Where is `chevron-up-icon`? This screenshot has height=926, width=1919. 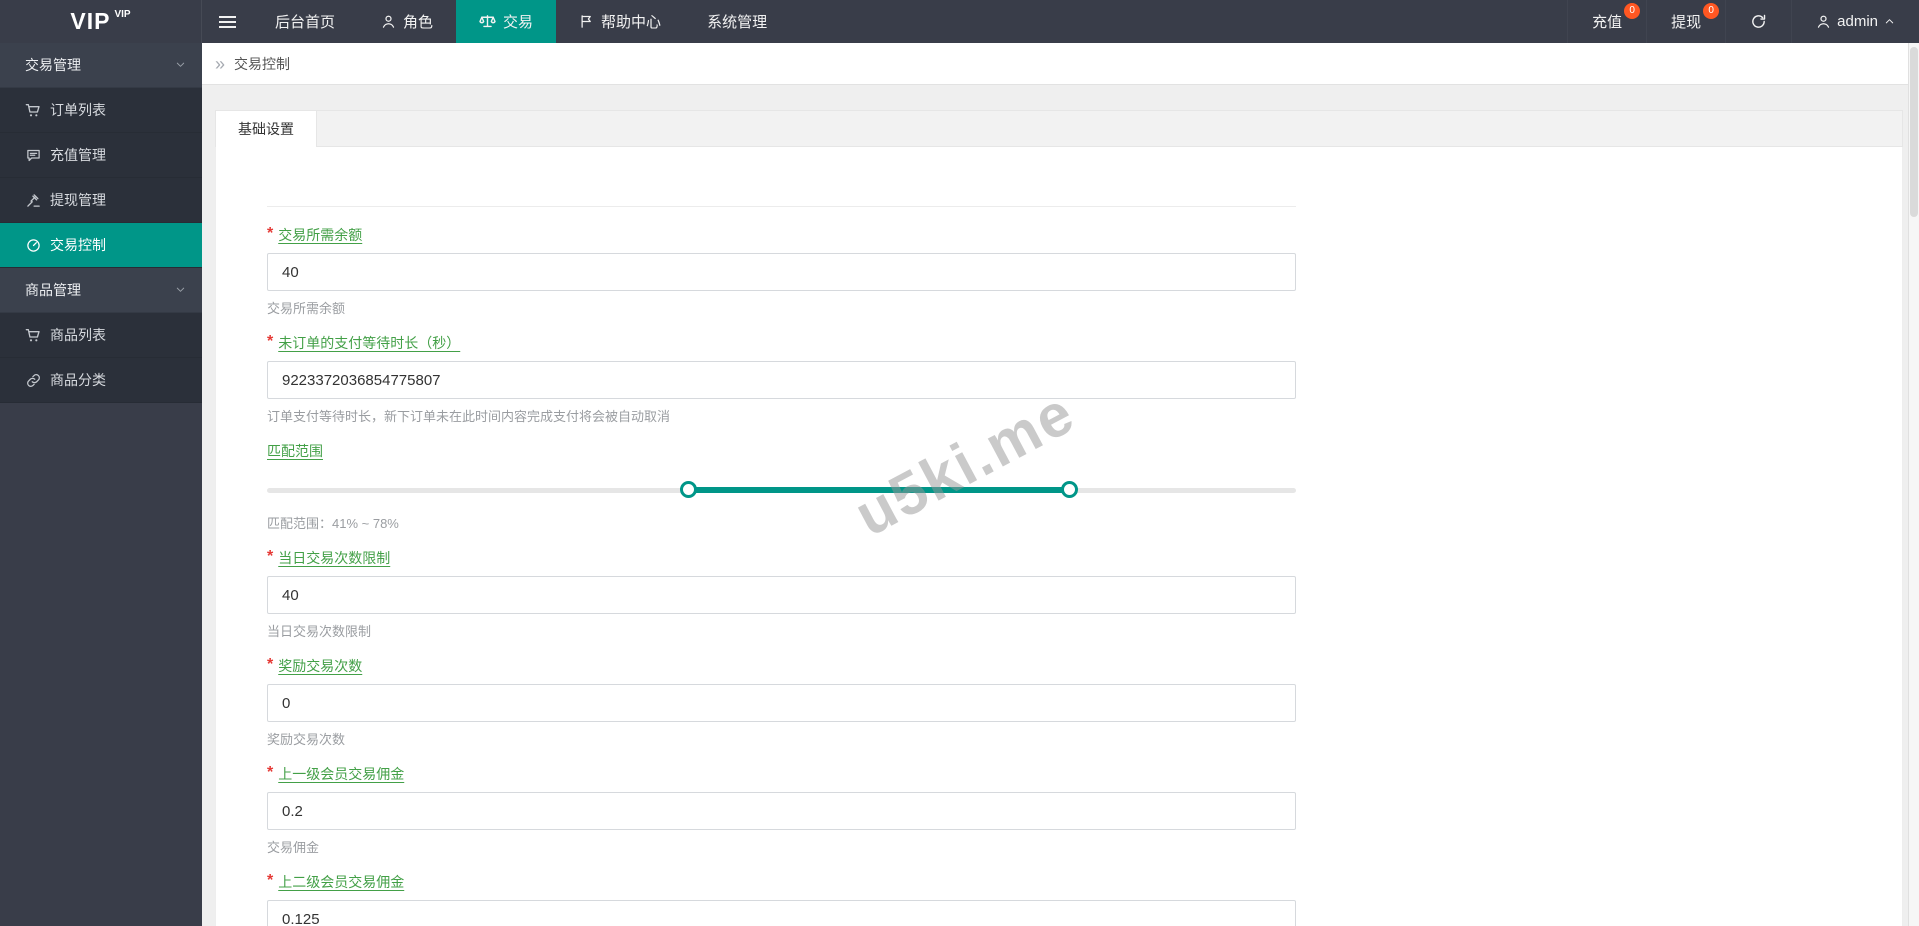
chevron-up-icon is located at coordinates (1889, 21).